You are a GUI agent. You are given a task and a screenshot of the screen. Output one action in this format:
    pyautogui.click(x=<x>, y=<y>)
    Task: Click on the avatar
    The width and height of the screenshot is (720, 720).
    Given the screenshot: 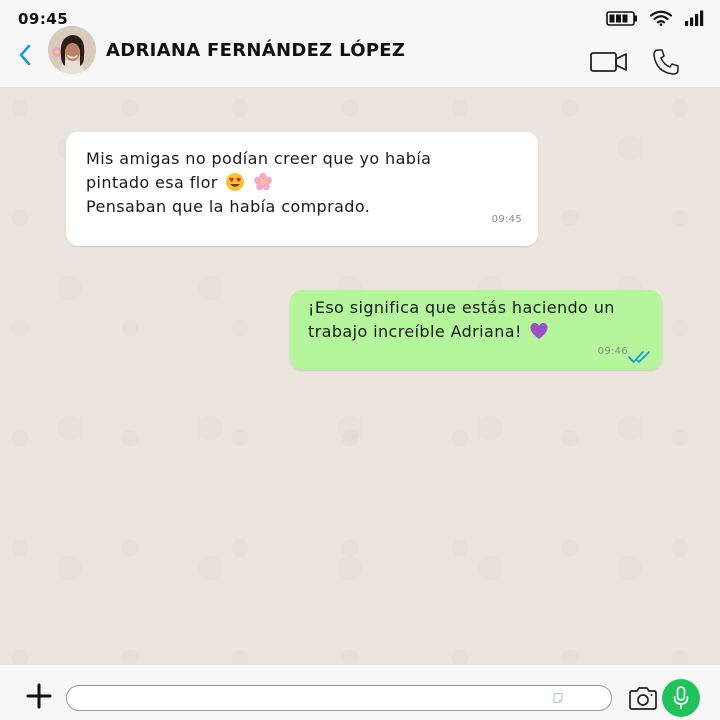 What is the action you would take?
    pyautogui.click(x=72, y=50)
    